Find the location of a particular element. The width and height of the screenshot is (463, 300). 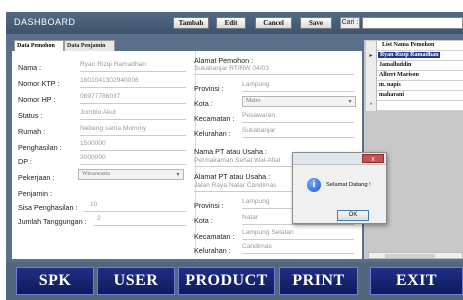

penjamin-label: Penjamin : is located at coordinates (35, 193).